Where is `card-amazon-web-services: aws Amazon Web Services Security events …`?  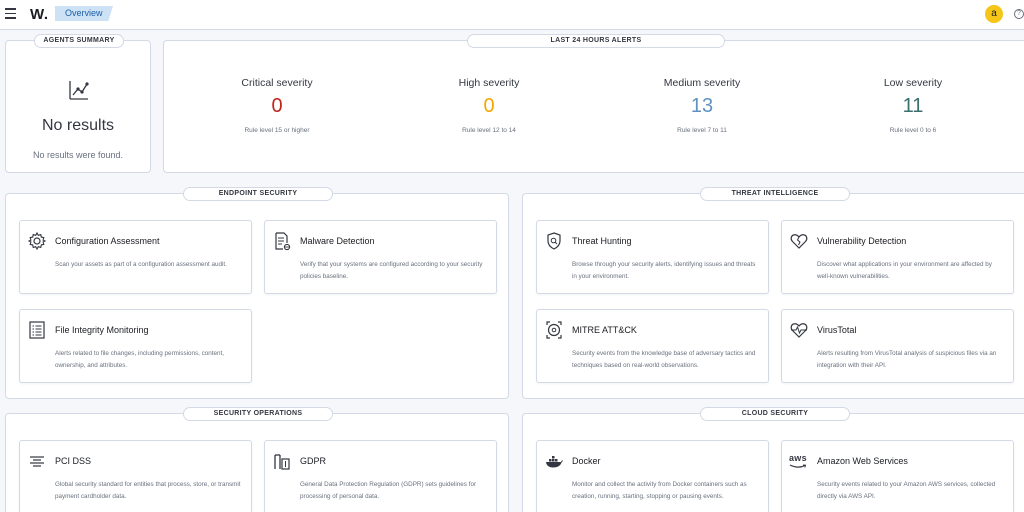 card-amazon-web-services: aws Amazon Web Services Security events … is located at coordinates (897, 476).